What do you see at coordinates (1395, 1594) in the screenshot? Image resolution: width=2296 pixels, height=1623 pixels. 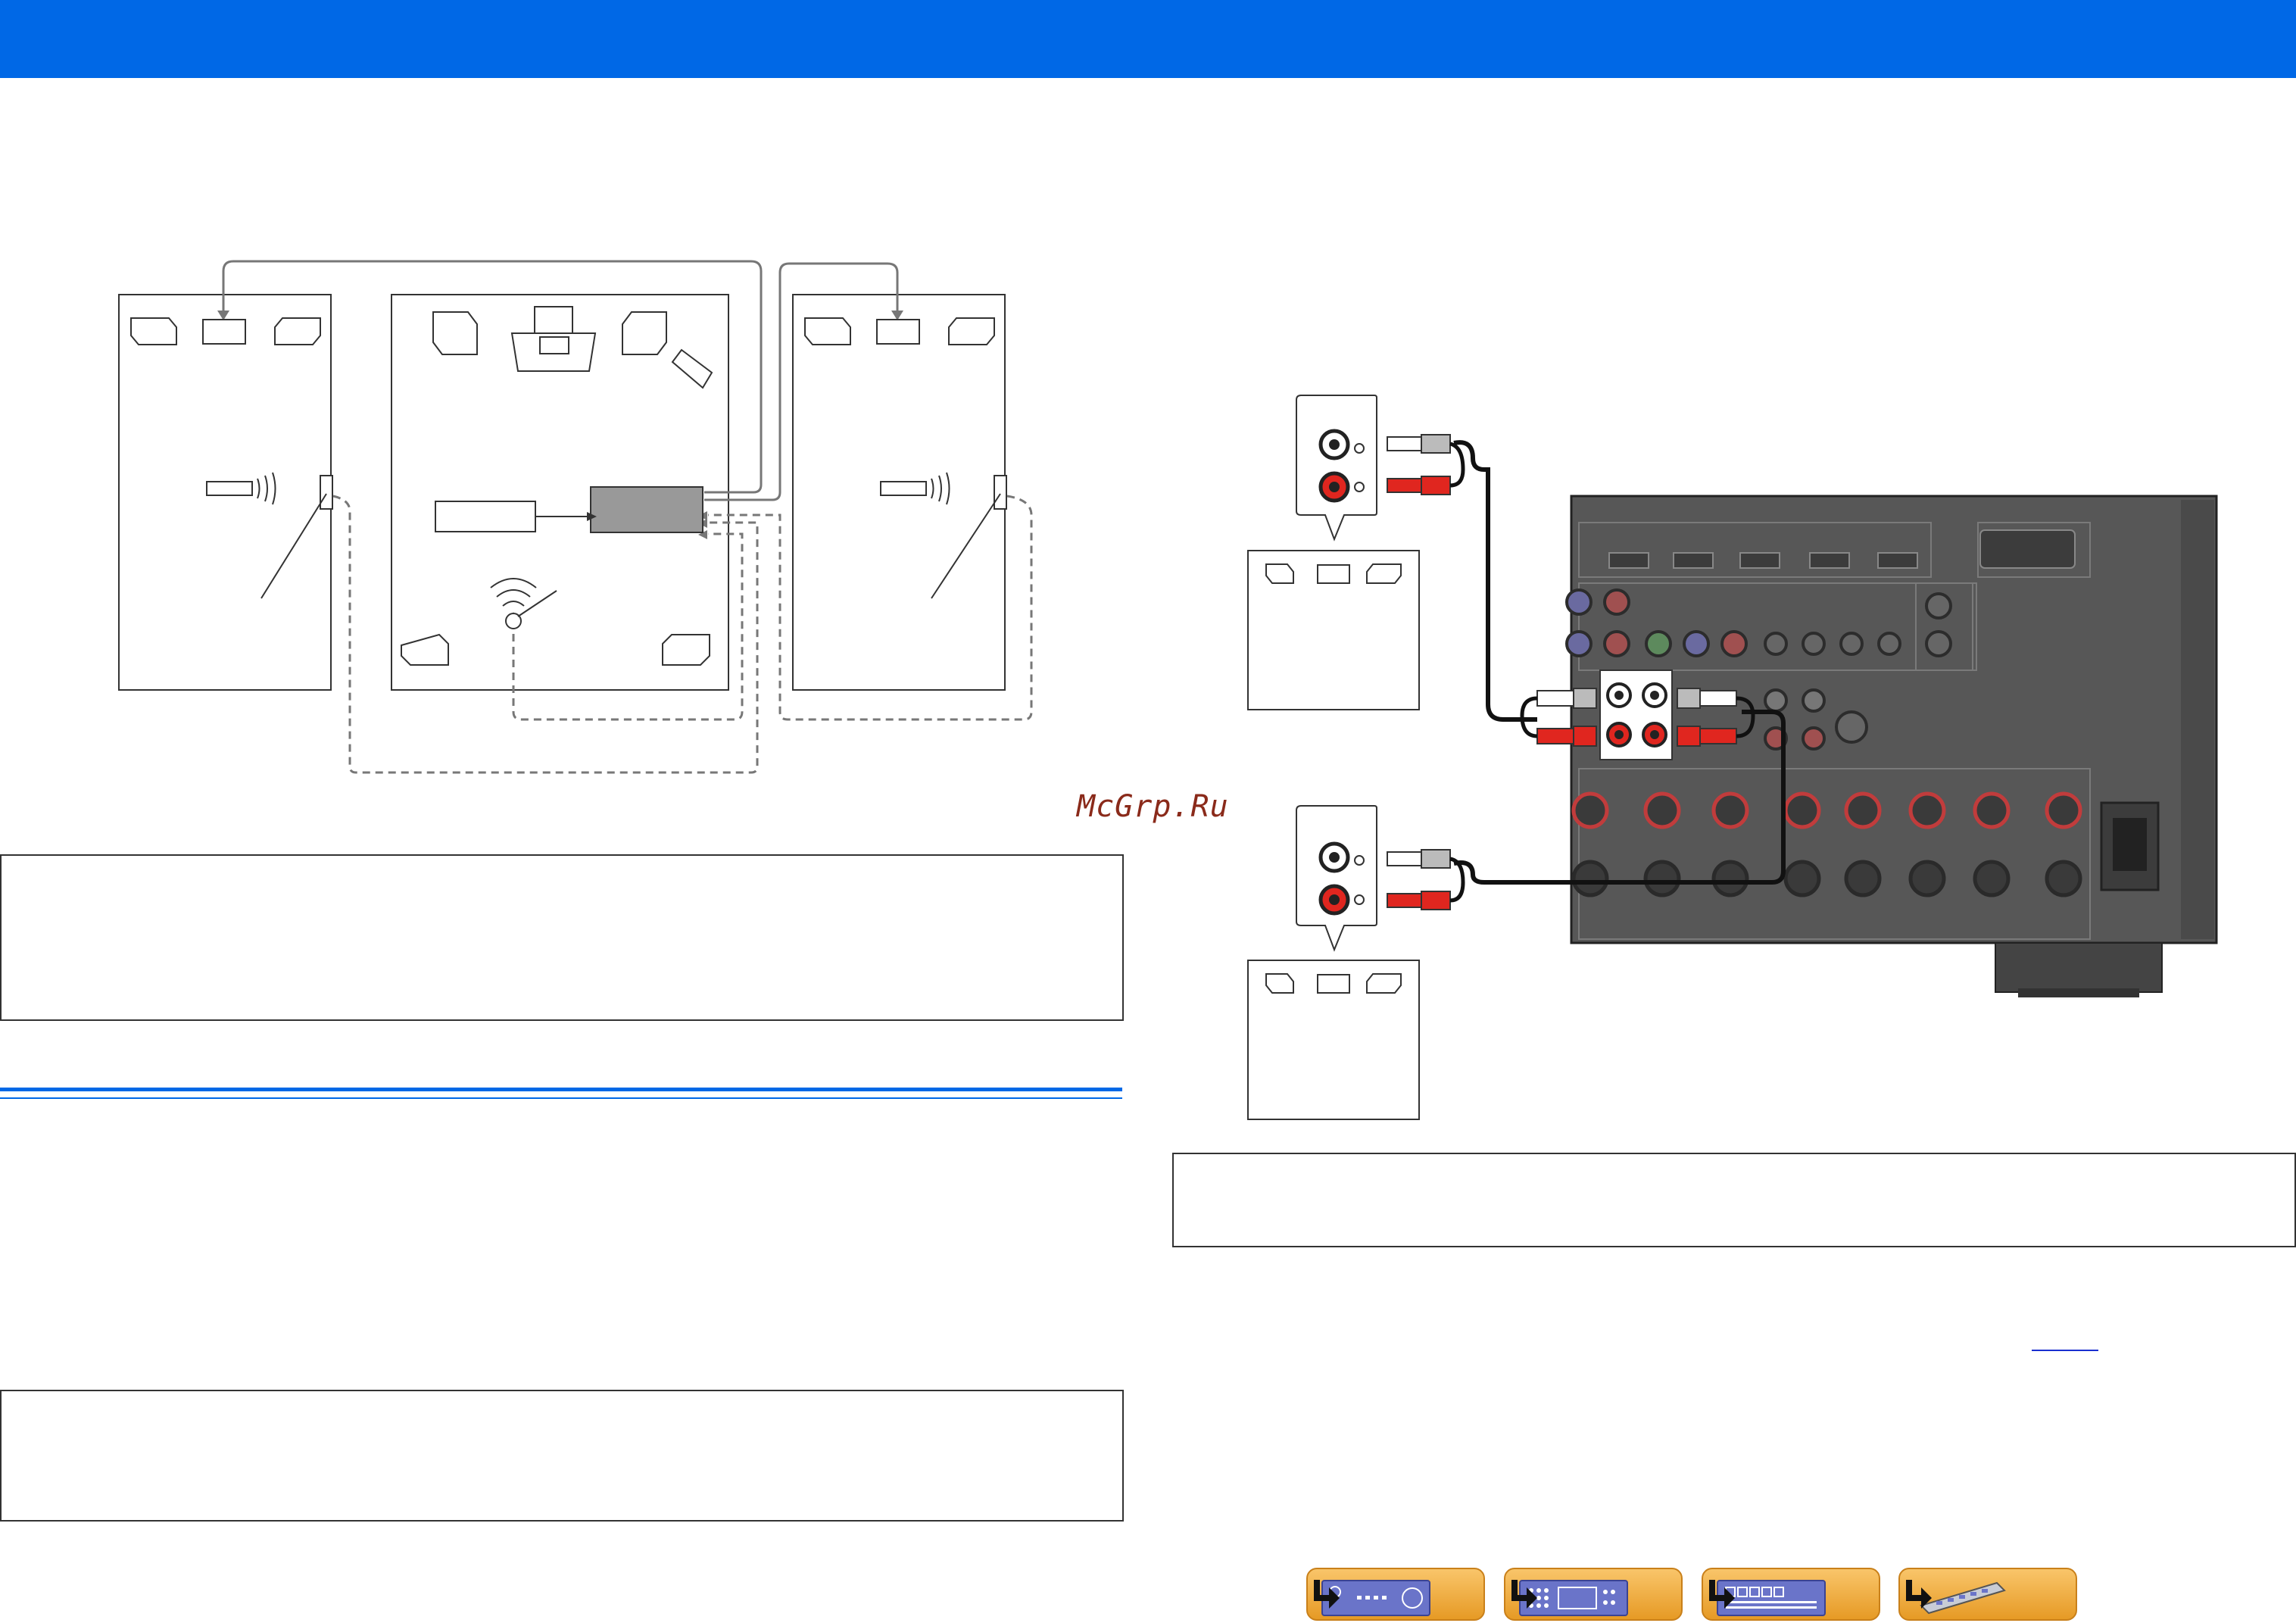 I see `nav-front-panel-button` at bounding box center [1395, 1594].